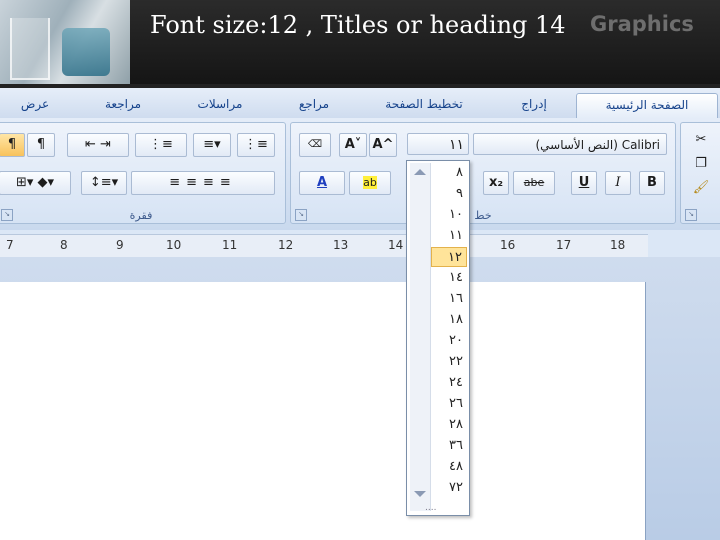 Image resolution: width=720 pixels, height=540 pixels. Describe the element at coordinates (256, 145) in the screenshot. I see `bullets-button: ⋮≡` at that location.